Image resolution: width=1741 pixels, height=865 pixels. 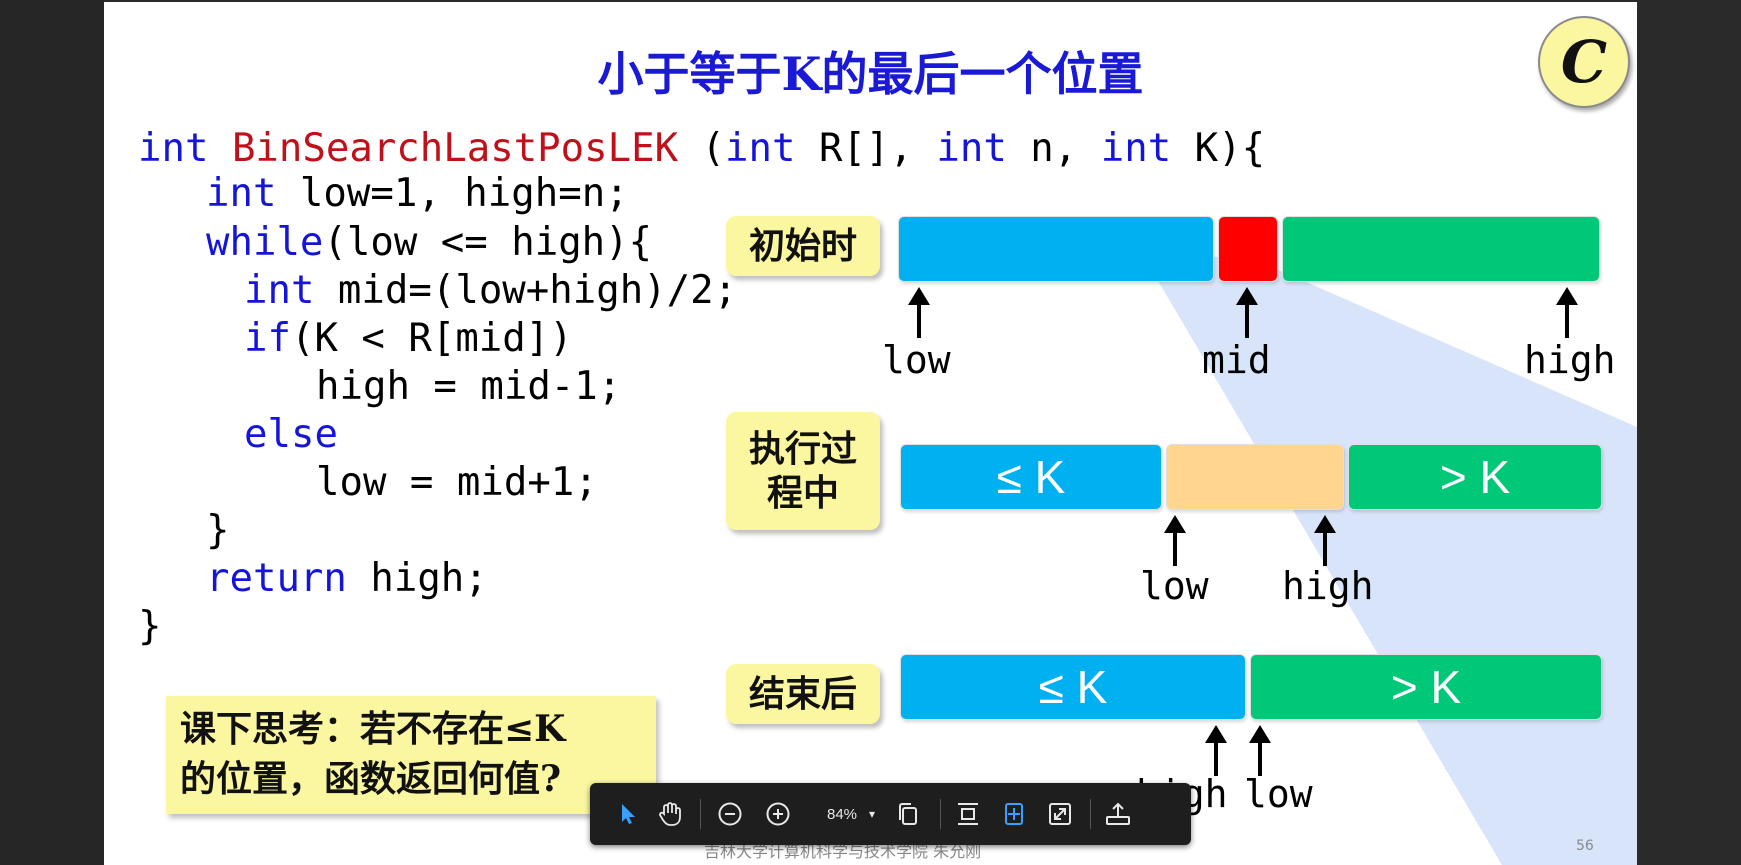 What do you see at coordinates (1255, 477) in the screenshot?
I see `bar-segment-unknown` at bounding box center [1255, 477].